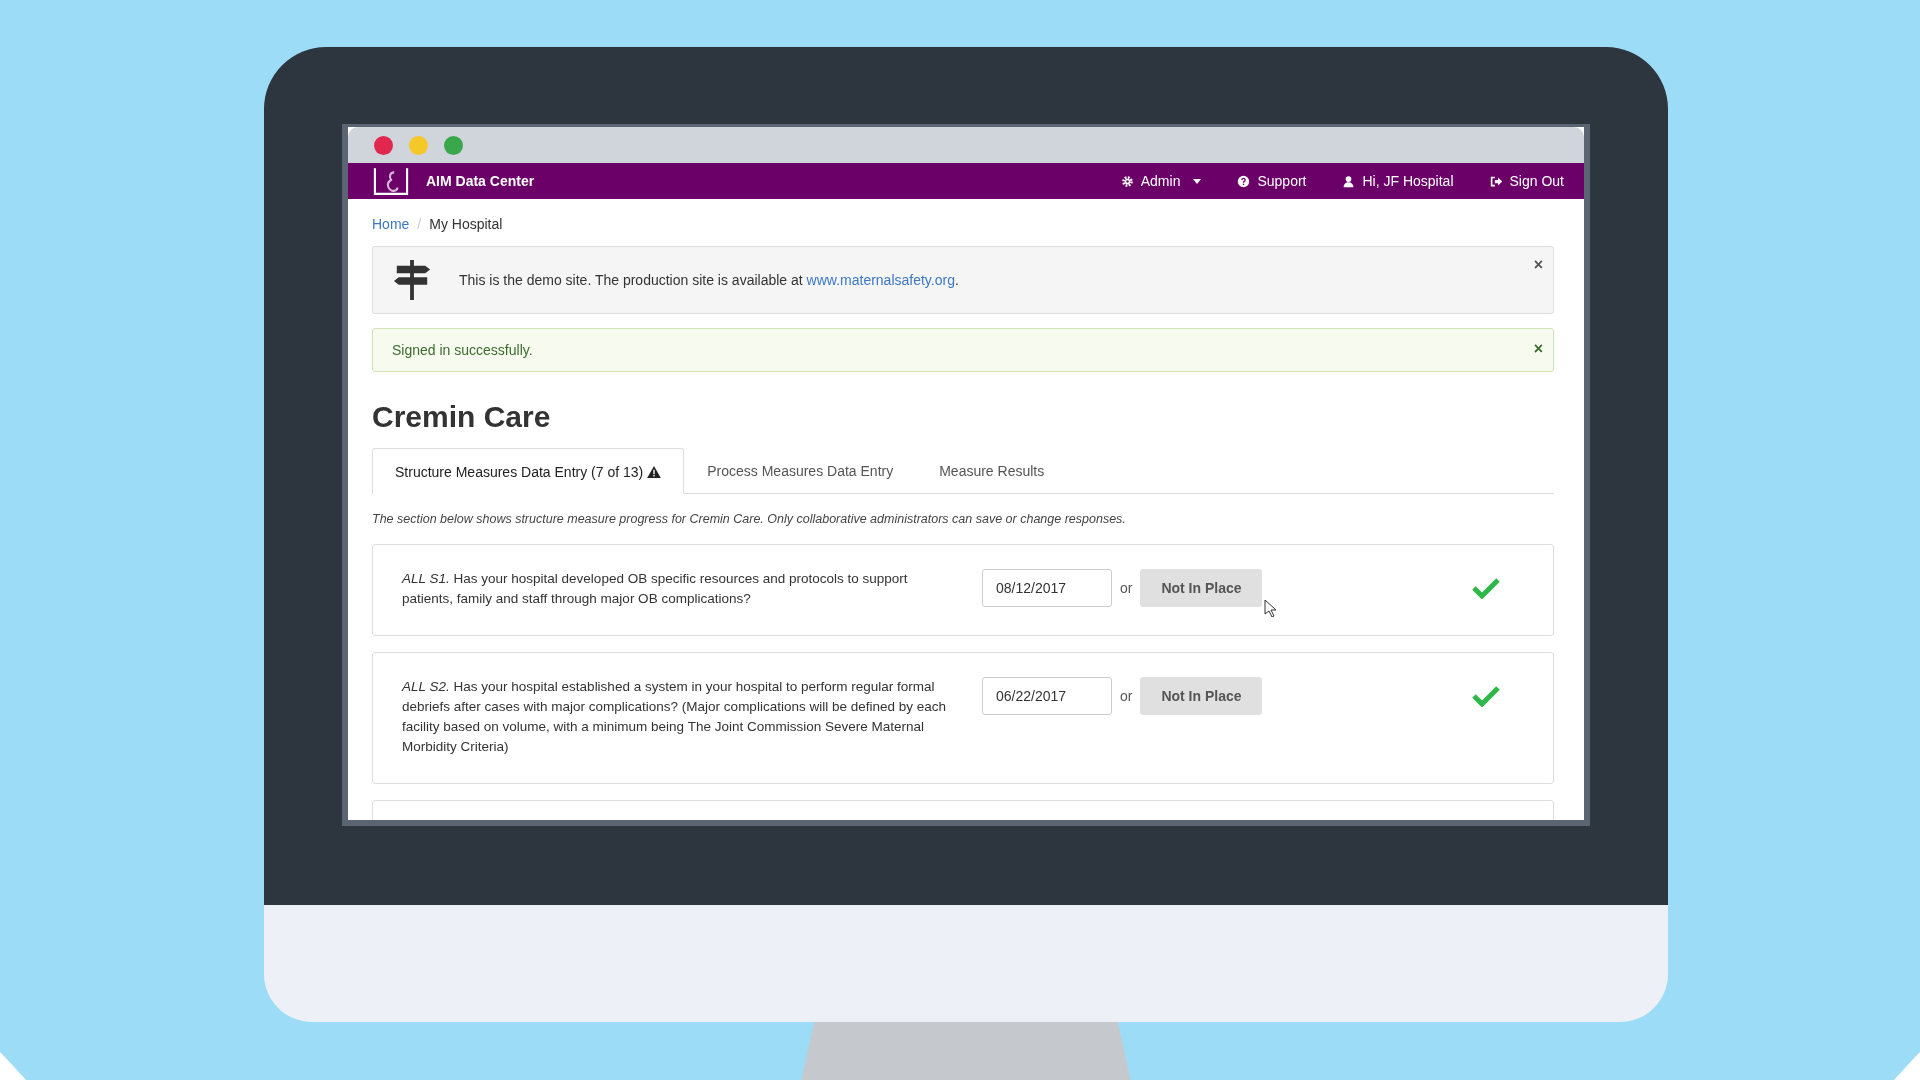 This screenshot has width=1920, height=1080. What do you see at coordinates (1526, 181) in the screenshot?
I see `nav-link: Sign Out` at bounding box center [1526, 181].